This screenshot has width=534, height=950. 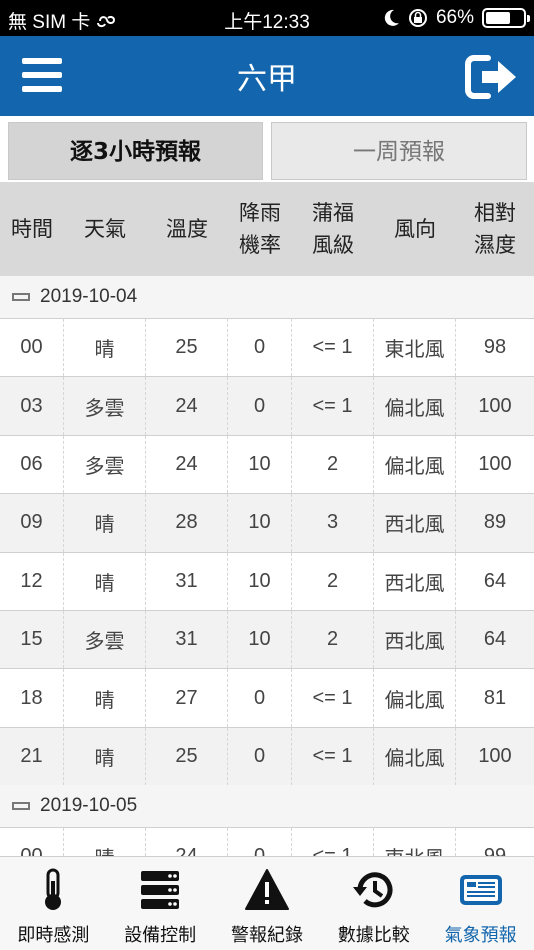 I want to click on table-row: 06 多雲 24 10 2 偏北風 100, so click(x=267, y=464).